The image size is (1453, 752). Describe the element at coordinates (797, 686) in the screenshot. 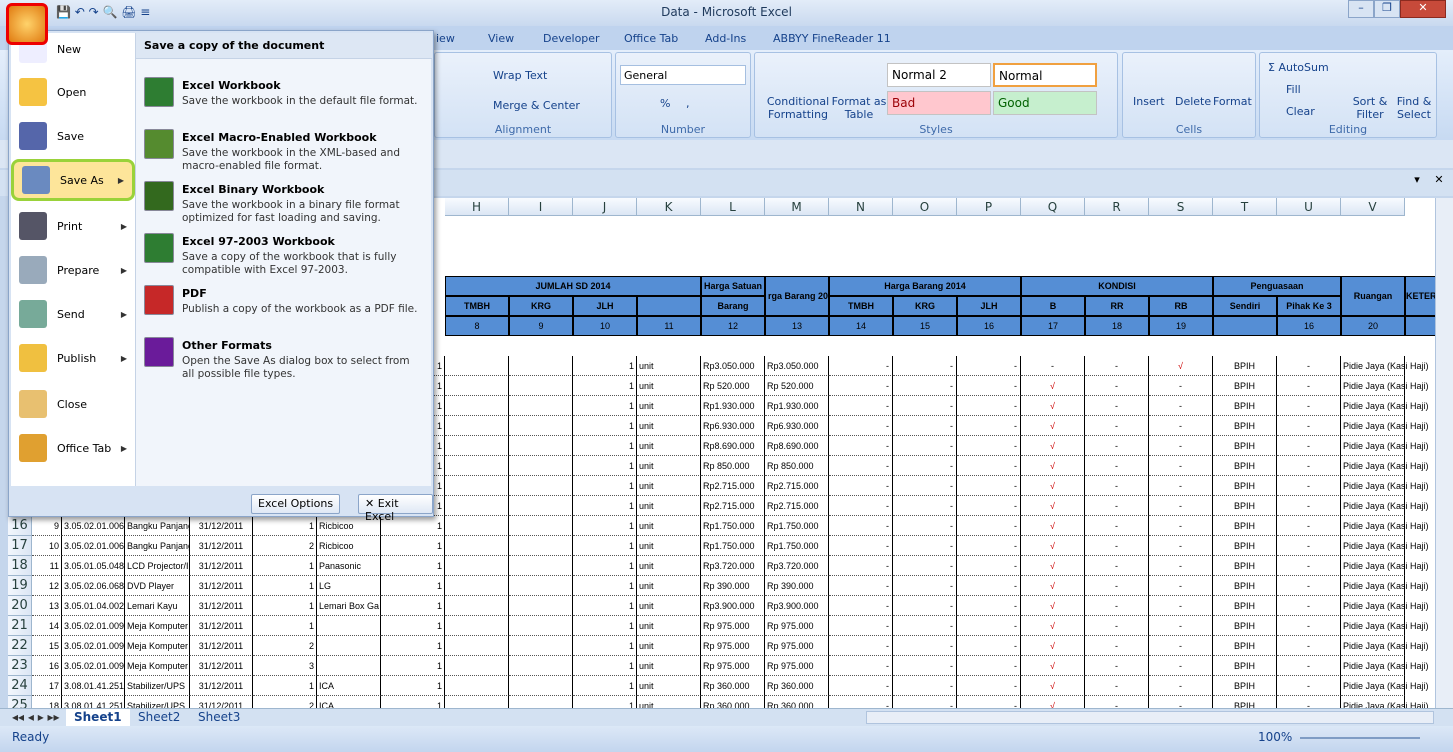

I see `cell-price: Rp 360.000` at that location.